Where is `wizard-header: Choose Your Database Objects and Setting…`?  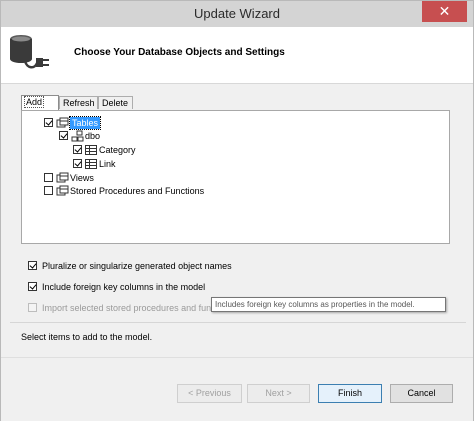
wizard-header: Choose Your Database Objects and Setting… is located at coordinates (237, 55).